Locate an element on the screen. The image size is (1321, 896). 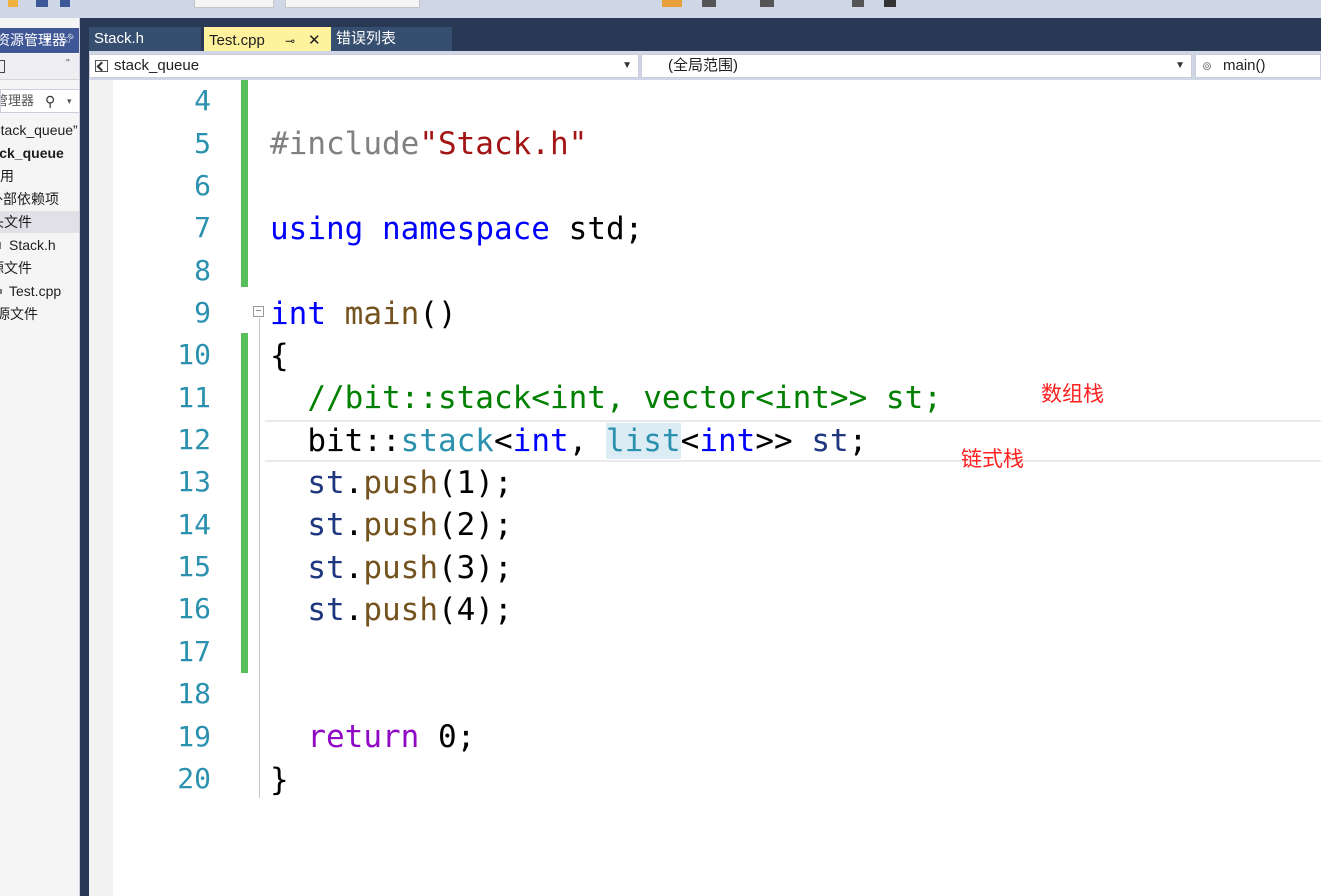
code-token: stack is located at coordinates (447, 441).